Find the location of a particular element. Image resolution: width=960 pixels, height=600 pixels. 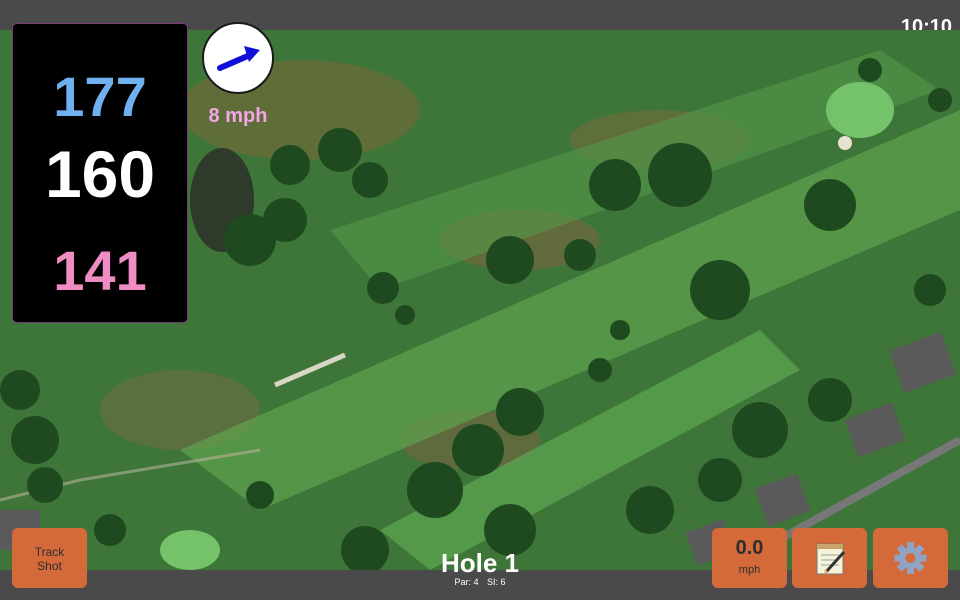

wind-direction-indicator is located at coordinates (238, 58).